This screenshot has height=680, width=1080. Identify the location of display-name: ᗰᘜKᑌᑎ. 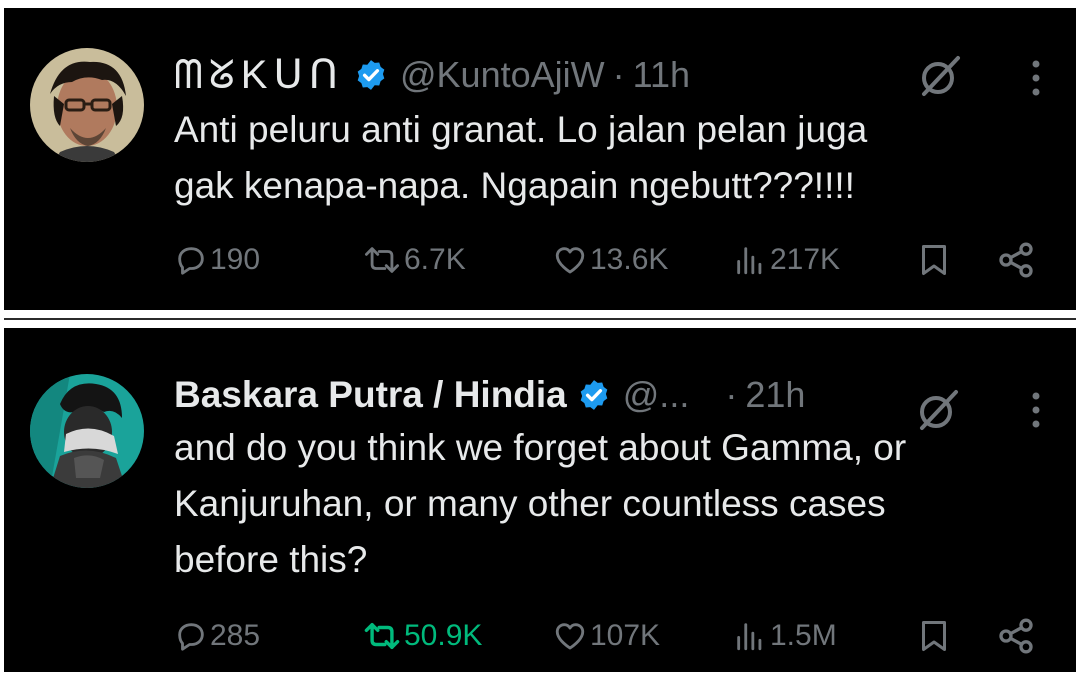
(259, 75).